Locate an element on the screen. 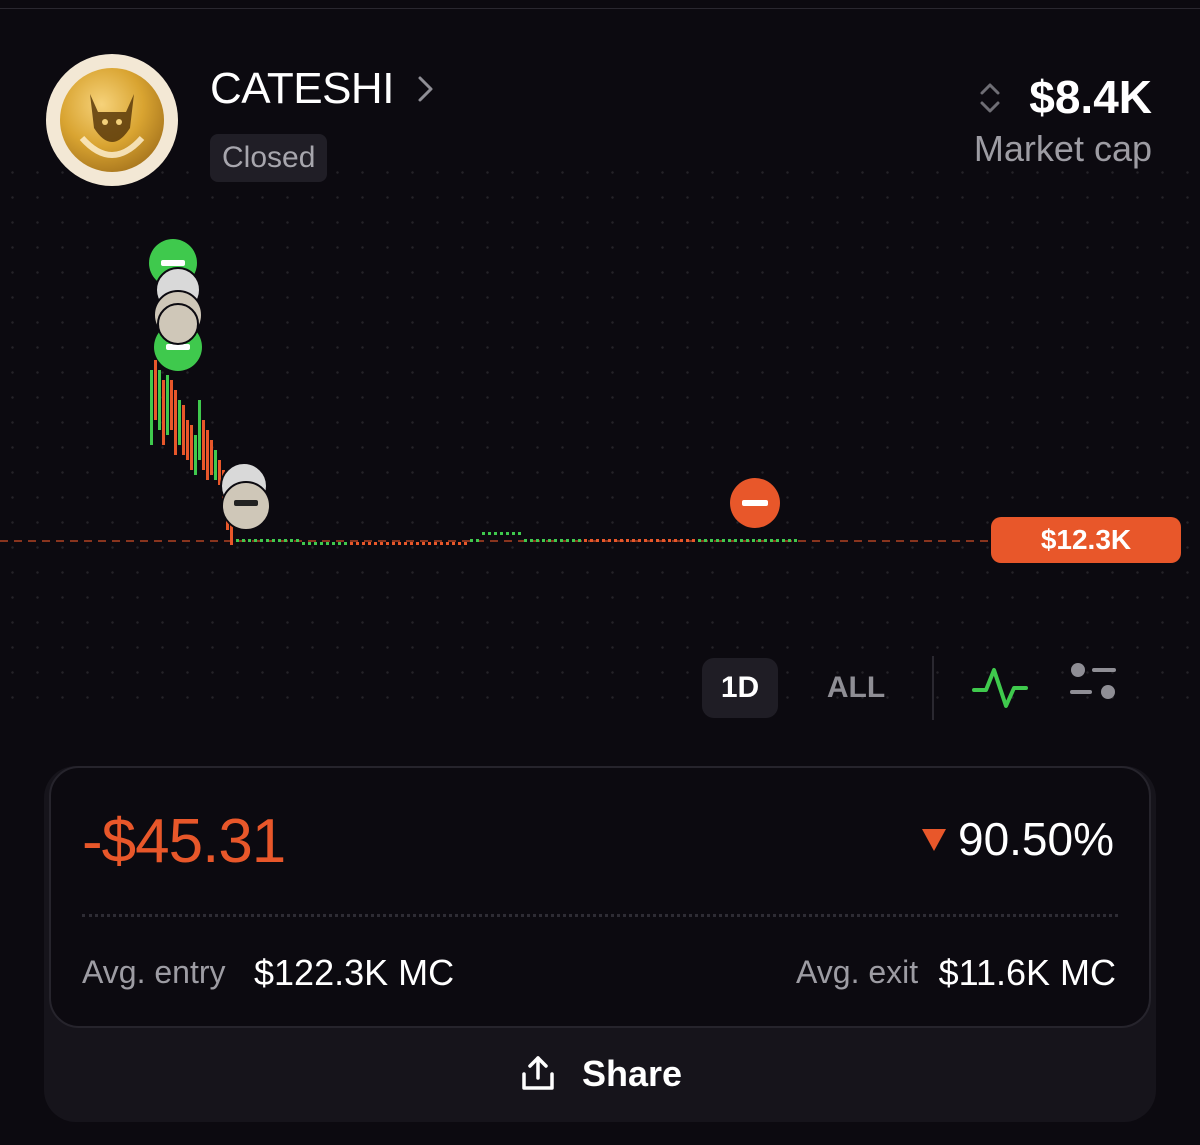  controls-divider is located at coordinates (933, 688).